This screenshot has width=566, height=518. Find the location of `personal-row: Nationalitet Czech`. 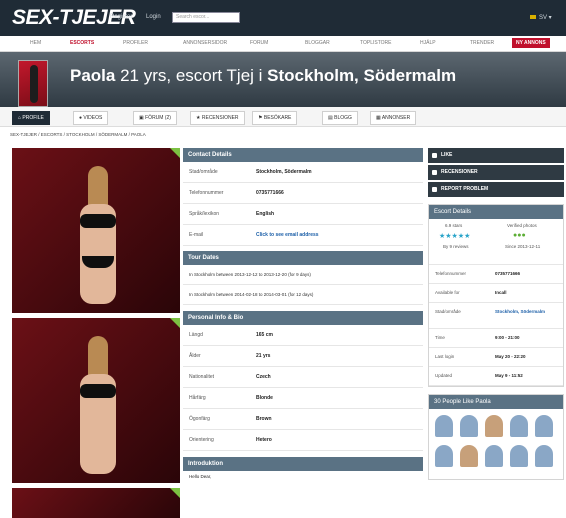

personal-row: Nationalitet Czech is located at coordinates (303, 377).